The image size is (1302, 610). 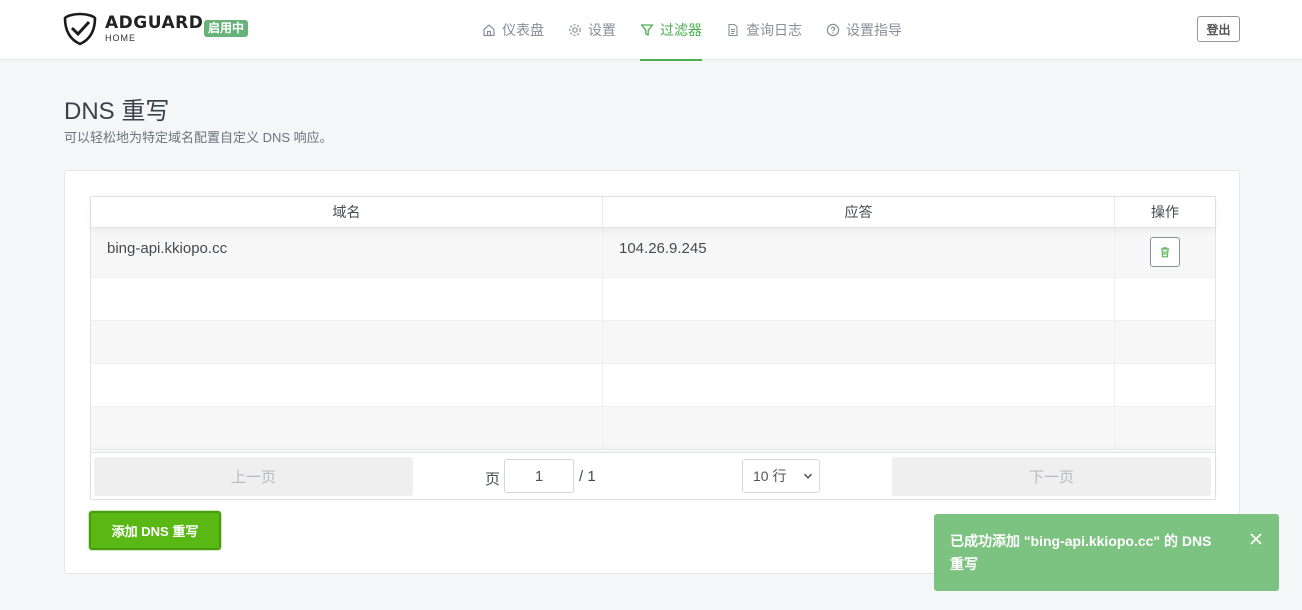 I want to click on delete-rewrite-button, so click(x=1165, y=252).